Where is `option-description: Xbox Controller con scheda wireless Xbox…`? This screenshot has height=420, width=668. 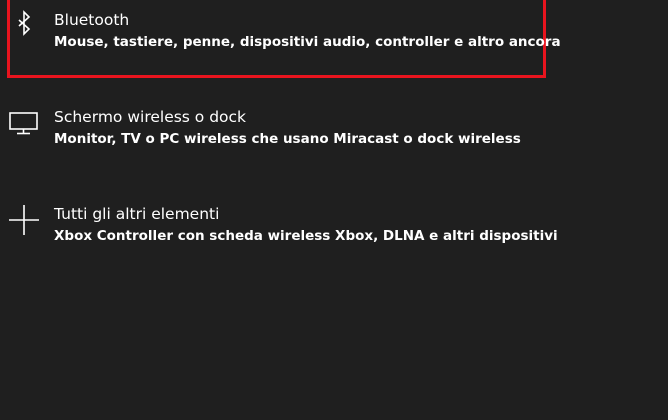 option-description: Xbox Controller con scheda wireless Xbox… is located at coordinates (306, 236).